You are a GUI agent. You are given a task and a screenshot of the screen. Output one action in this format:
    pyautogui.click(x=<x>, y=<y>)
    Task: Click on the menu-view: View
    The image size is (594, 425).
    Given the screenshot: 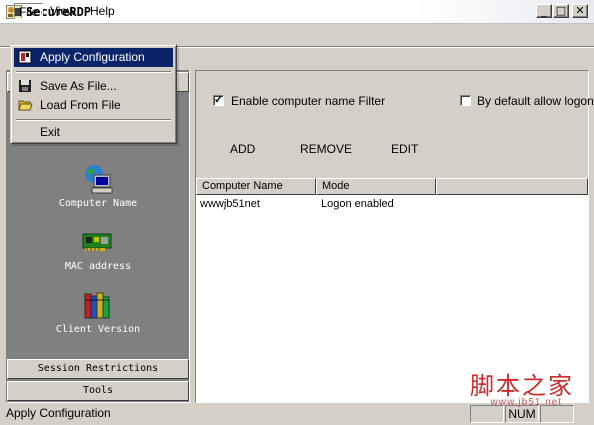 What is the action you would take?
    pyautogui.click(x=63, y=11)
    